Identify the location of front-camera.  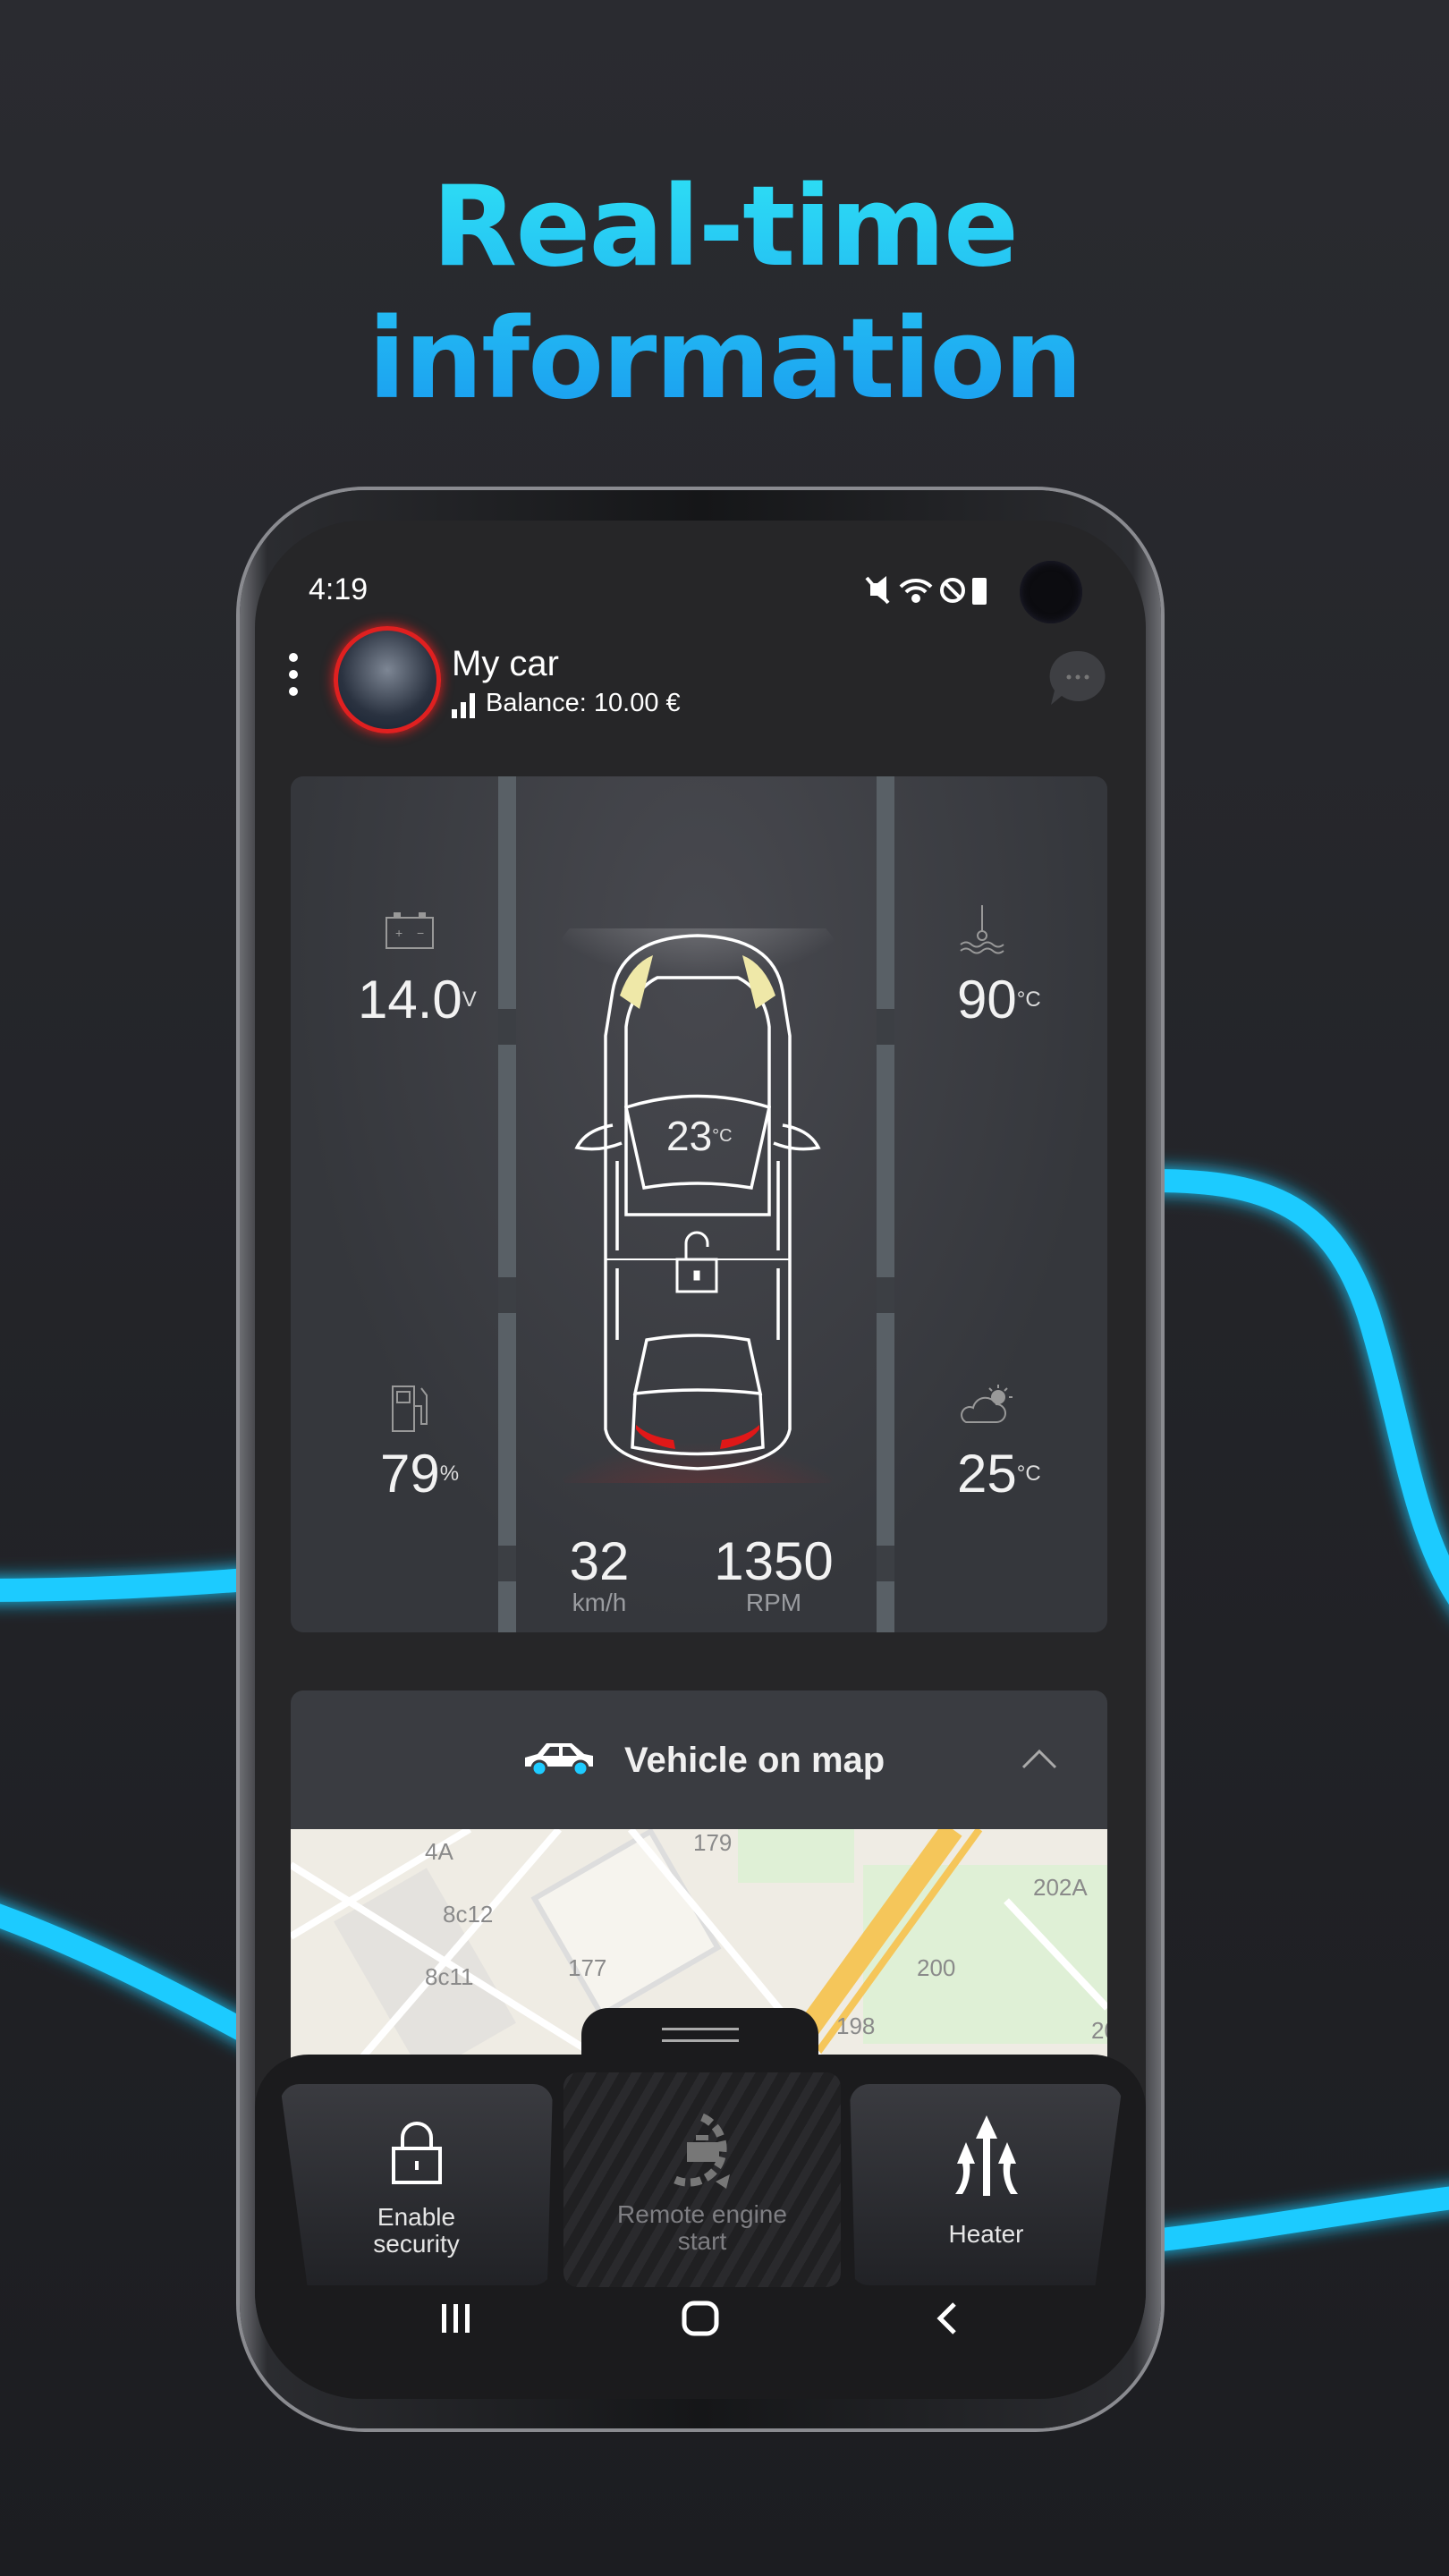
(1051, 592).